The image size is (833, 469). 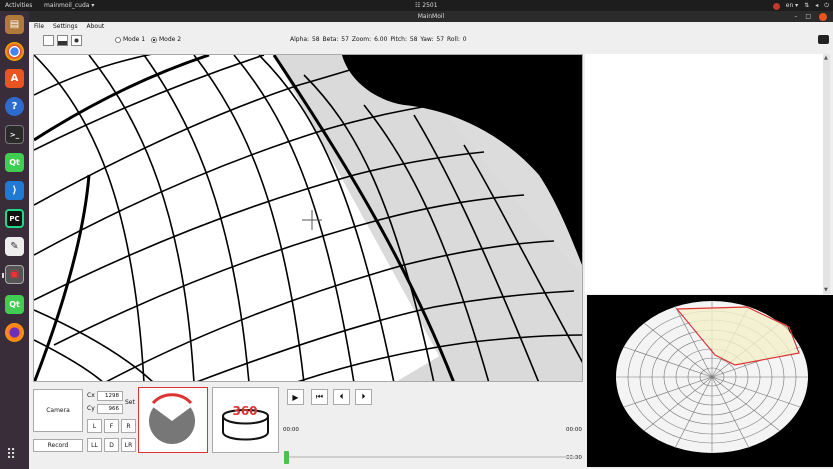 I want to click on clock: ☷ 2501, so click(x=426, y=5).